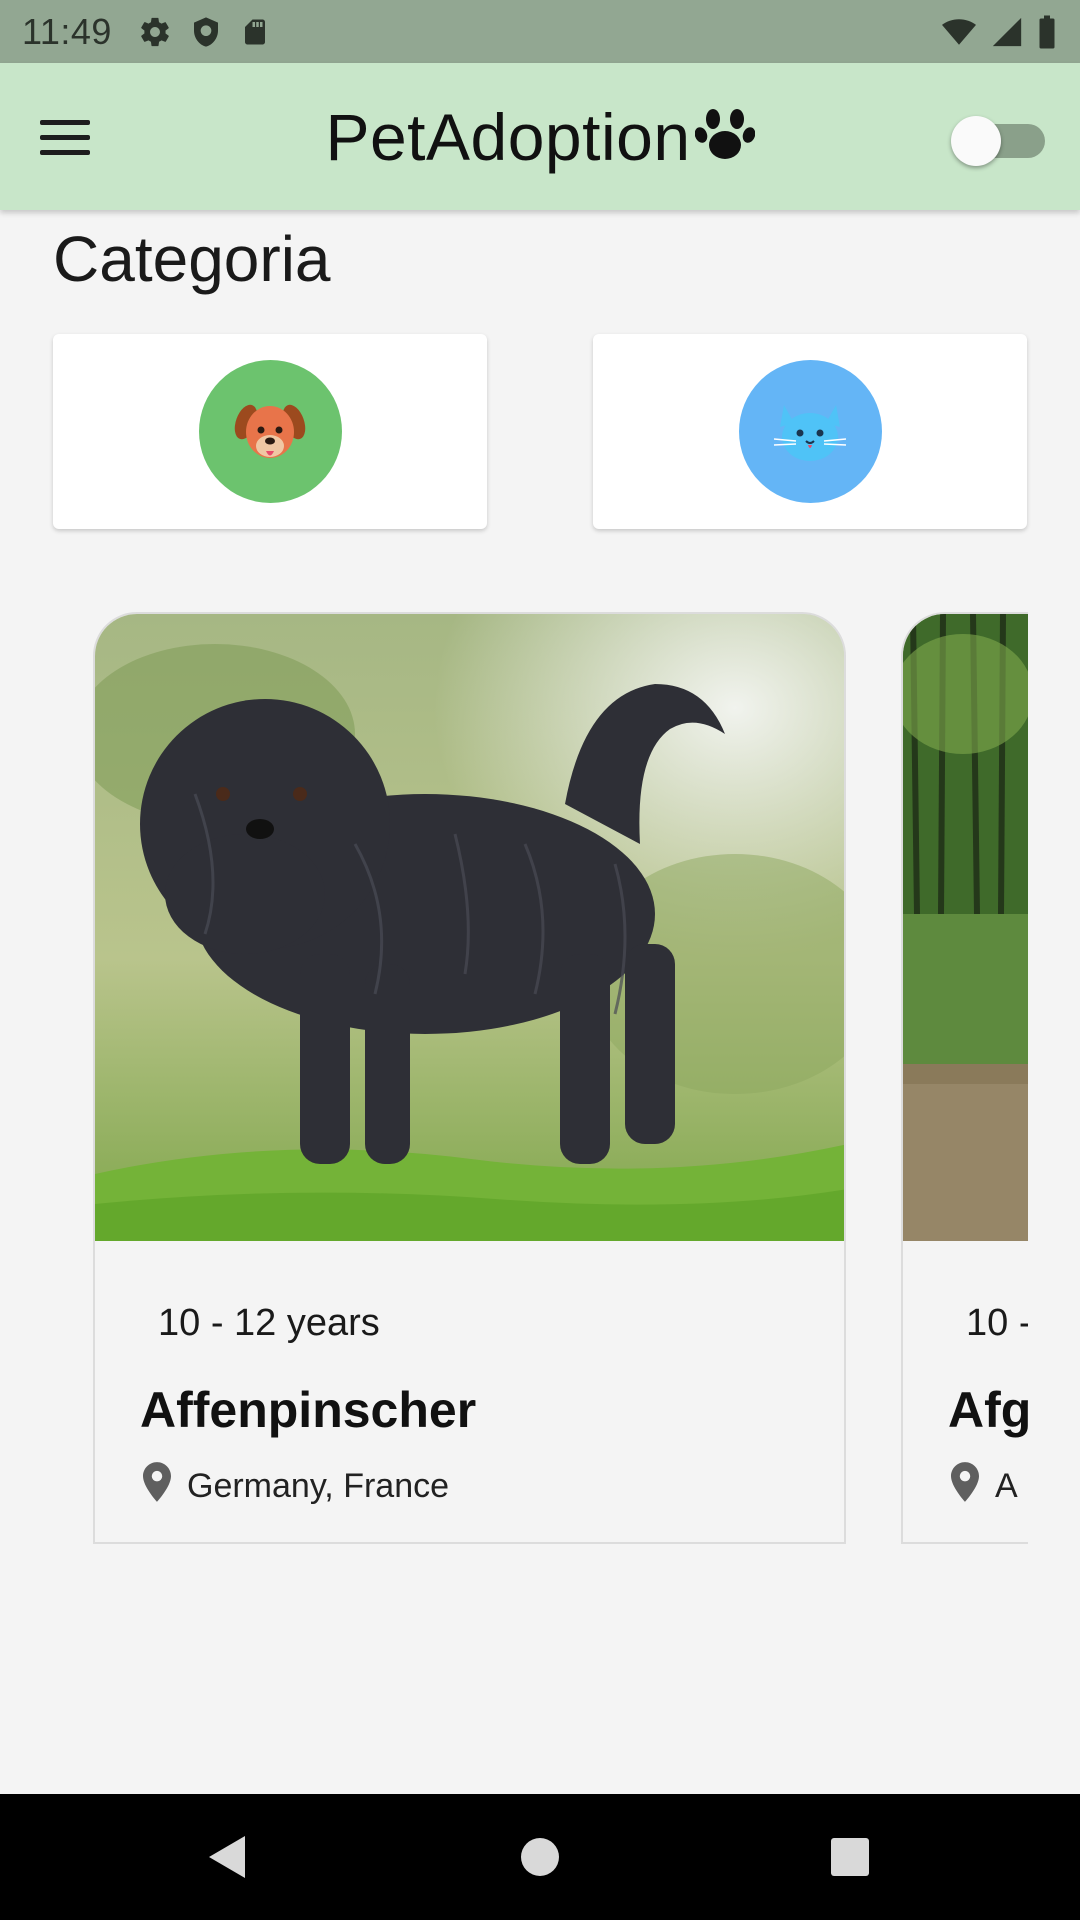  I want to click on pet-photo, so click(965, 927).